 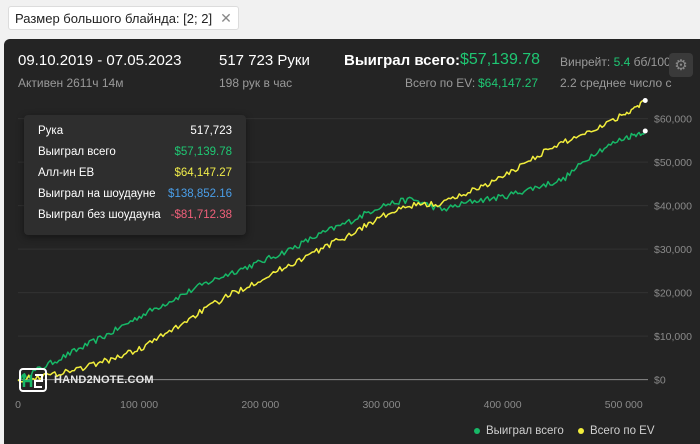 What do you see at coordinates (33, 380) in the screenshot?
I see `logo-icon` at bounding box center [33, 380].